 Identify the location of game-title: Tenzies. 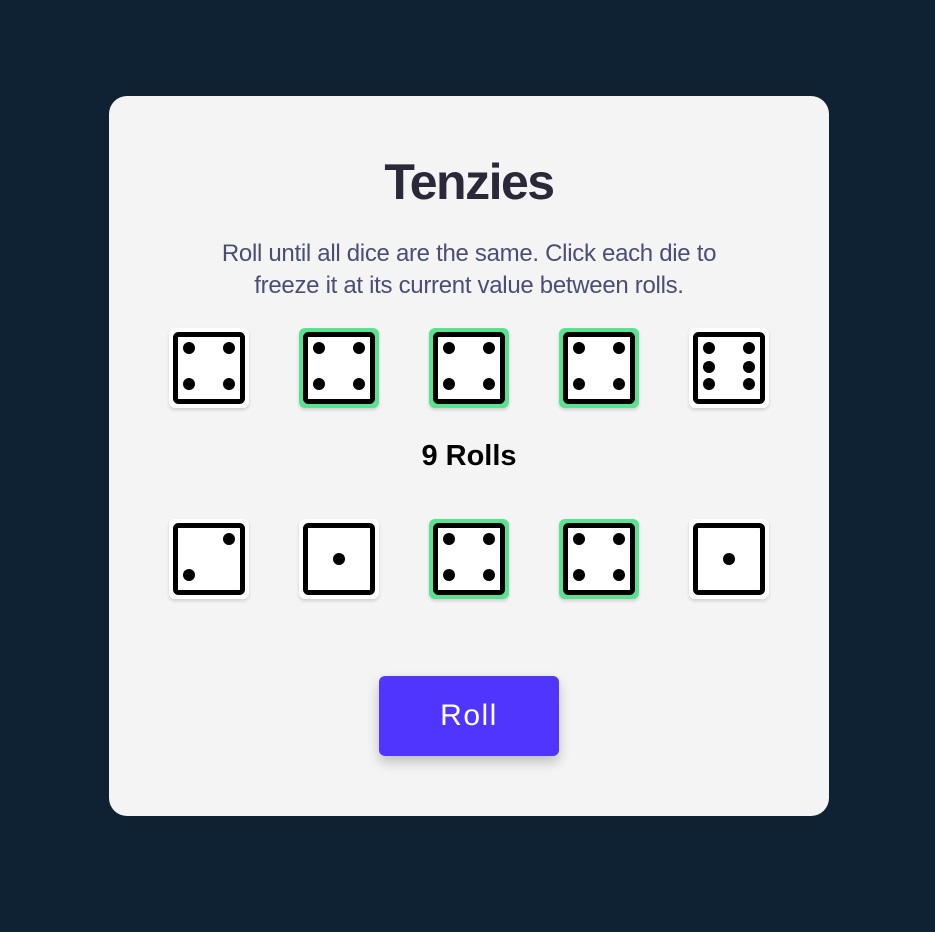
(469, 182).